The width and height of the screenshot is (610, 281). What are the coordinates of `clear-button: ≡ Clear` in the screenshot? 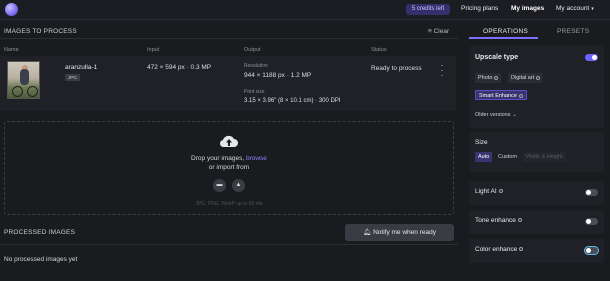 It's located at (438, 31).